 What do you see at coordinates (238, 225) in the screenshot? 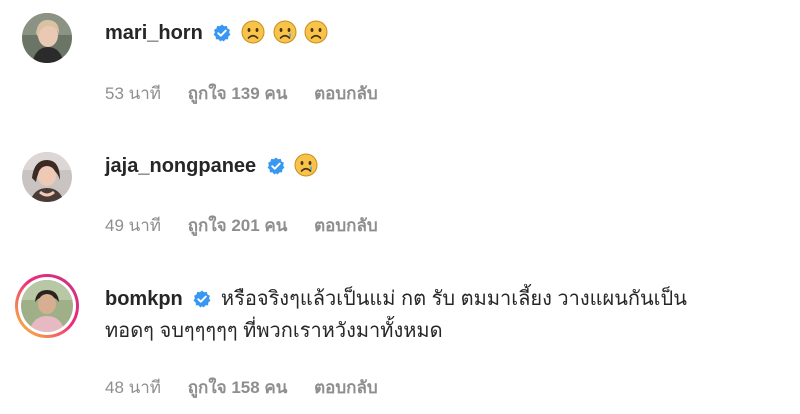
I see `likes-count: ถูกใจ 201 คน` at bounding box center [238, 225].